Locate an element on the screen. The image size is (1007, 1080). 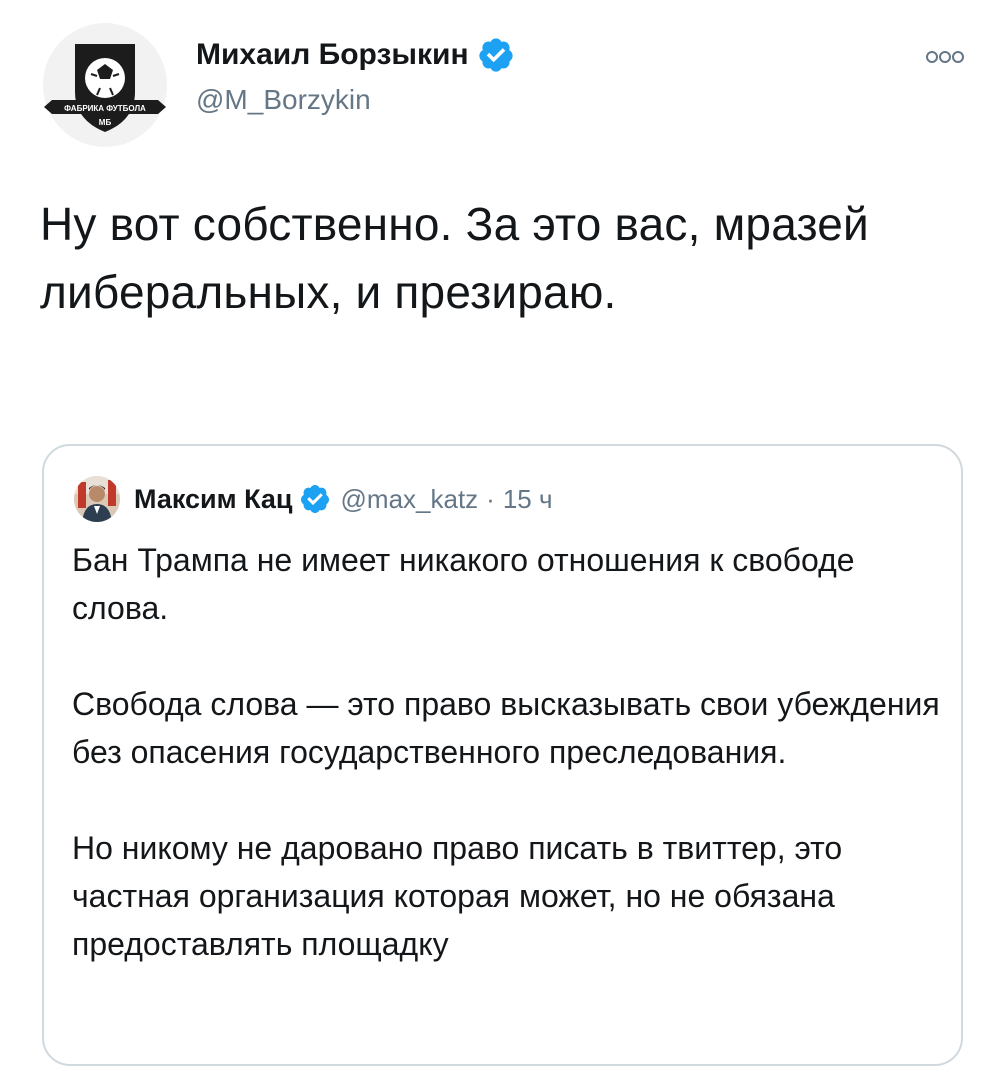
quoted-tweet-header: Максим Кац @max_katz · 15 ч is located at coordinates (313, 499).